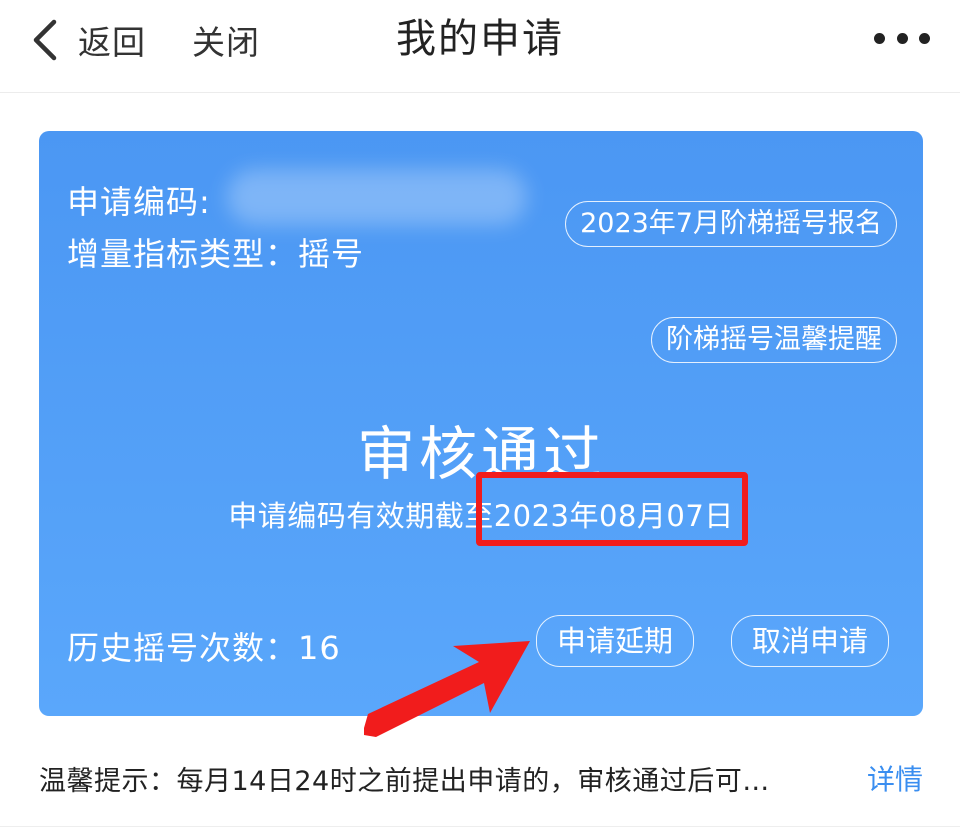 The width and height of the screenshot is (960, 829). What do you see at coordinates (216, 254) in the screenshot?
I see `quota-type-text: 增量指标类型：摇号` at bounding box center [216, 254].